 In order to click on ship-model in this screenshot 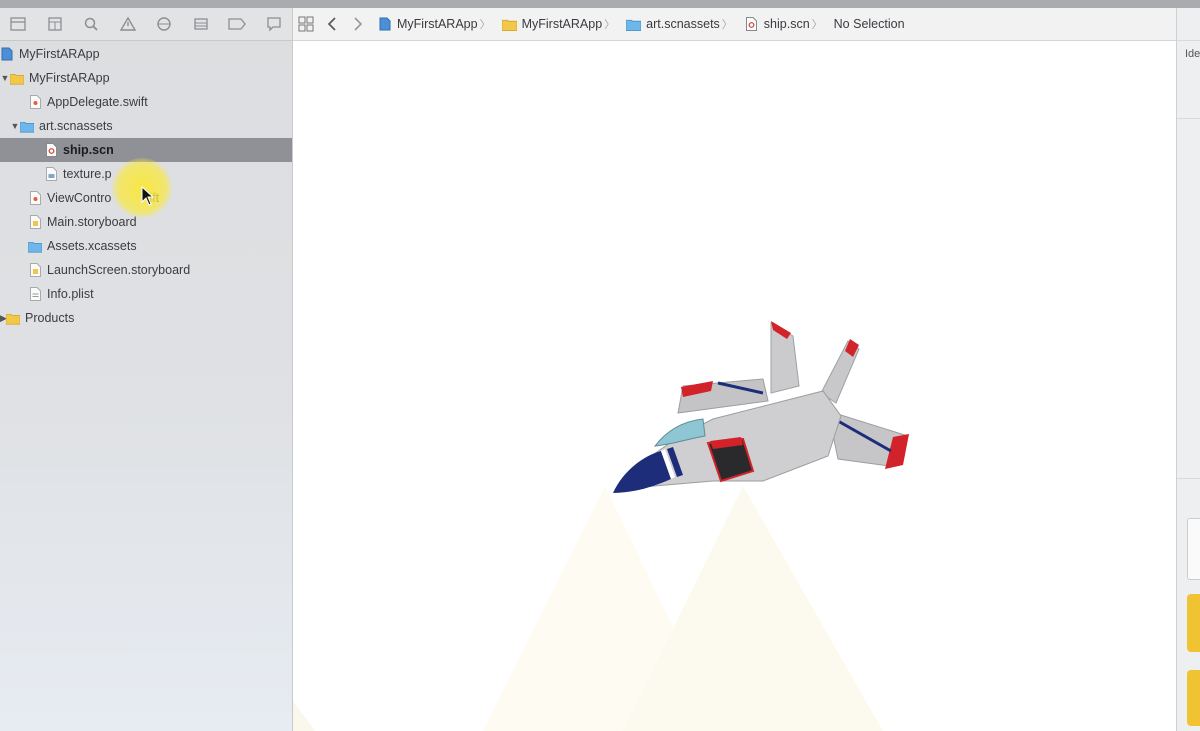, I will do `click(761, 407)`.